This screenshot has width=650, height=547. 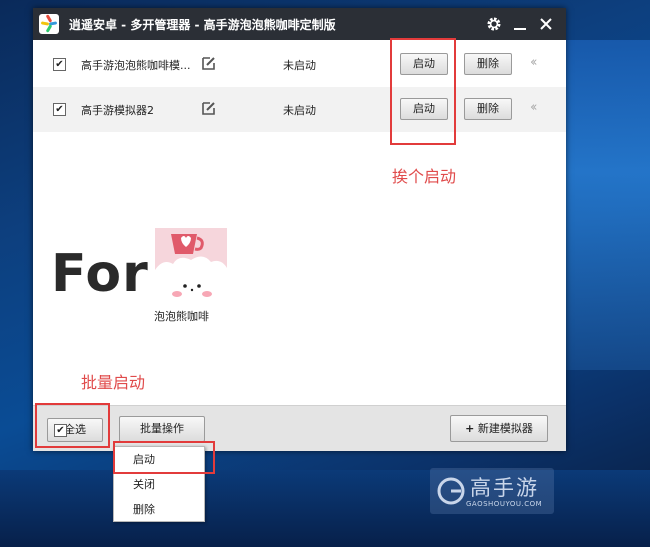 I want to click on select-all-highlight, so click(x=72, y=425).